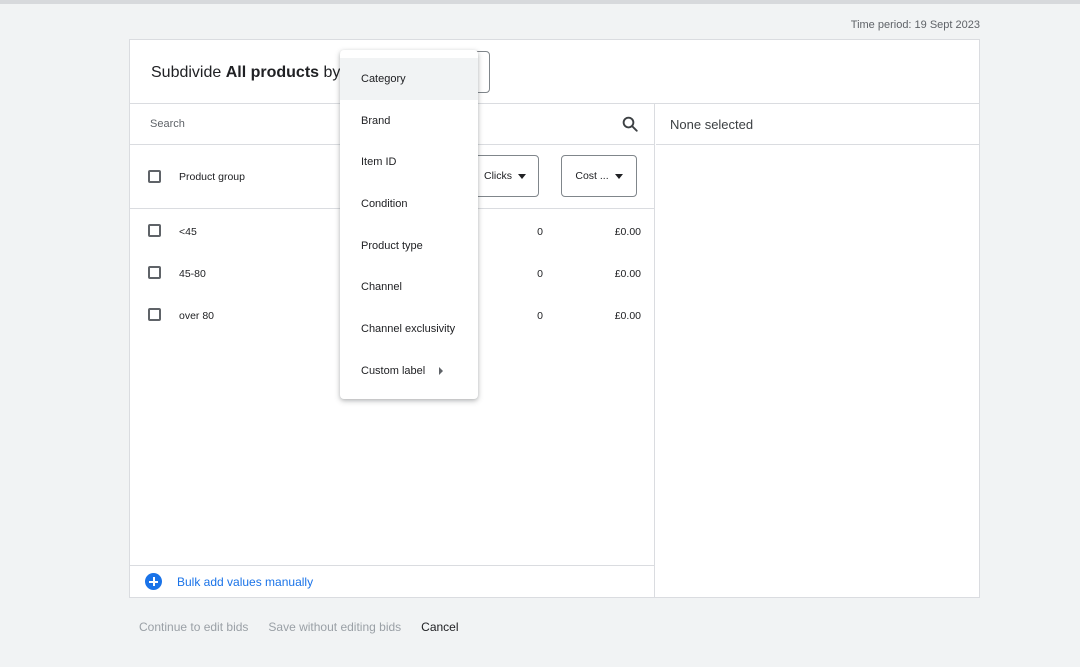 Image resolution: width=1080 pixels, height=667 pixels. Describe the element at coordinates (409, 79) in the screenshot. I see `menu-item-category: Category` at that location.